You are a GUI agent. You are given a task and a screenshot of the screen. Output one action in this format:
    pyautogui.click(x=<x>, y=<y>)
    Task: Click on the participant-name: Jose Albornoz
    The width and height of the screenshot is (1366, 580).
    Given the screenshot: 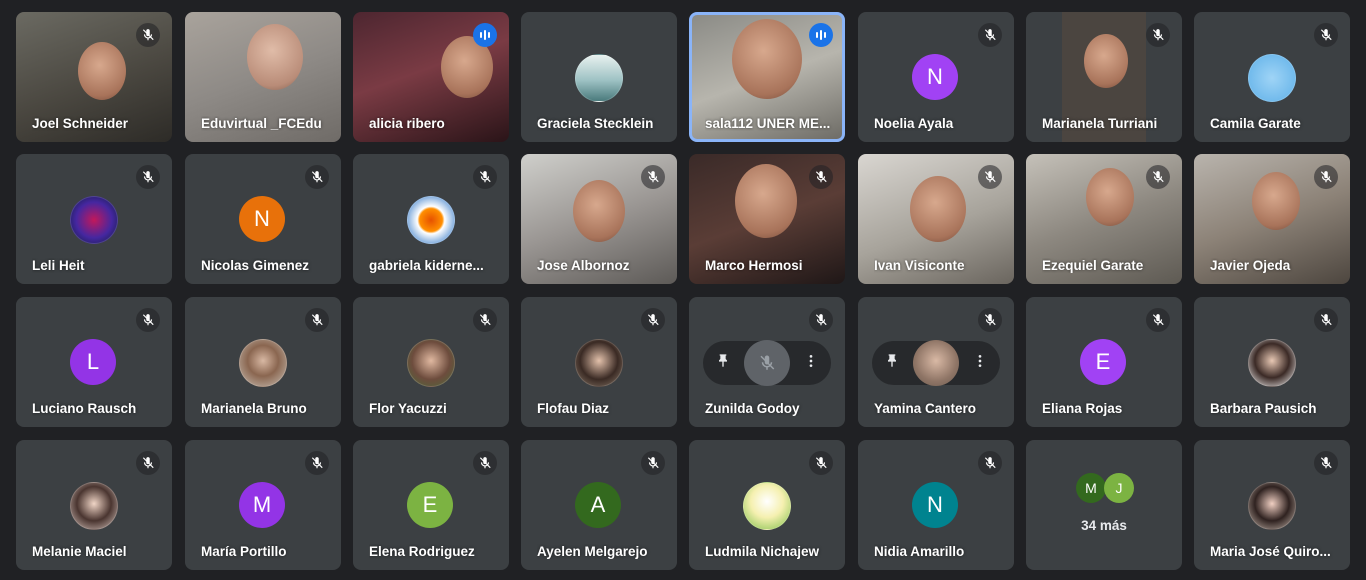 What is the action you would take?
    pyautogui.click(x=583, y=265)
    